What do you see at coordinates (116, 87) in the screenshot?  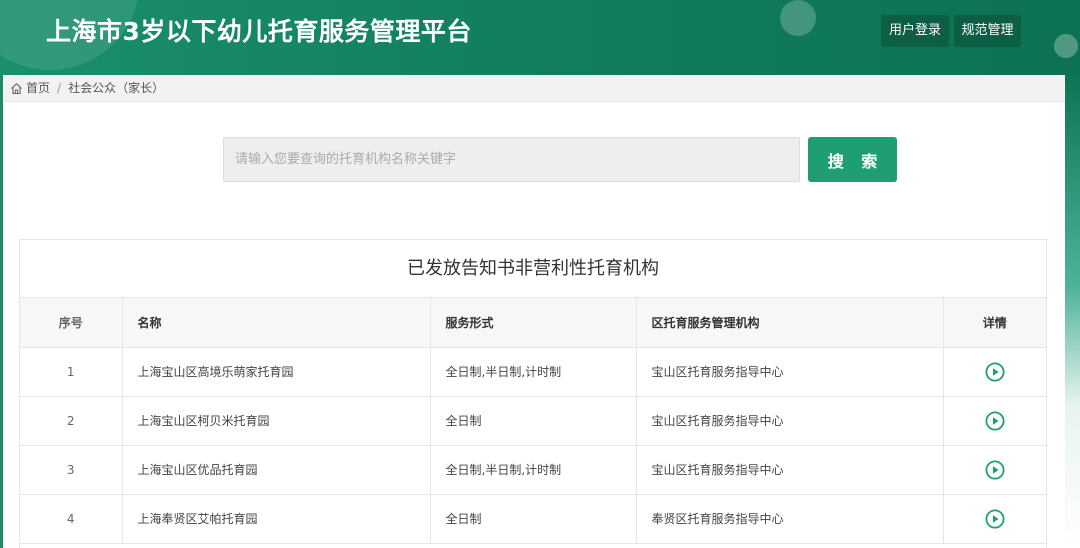 I see `breadcrumb-current: 社会公众（家长）` at bounding box center [116, 87].